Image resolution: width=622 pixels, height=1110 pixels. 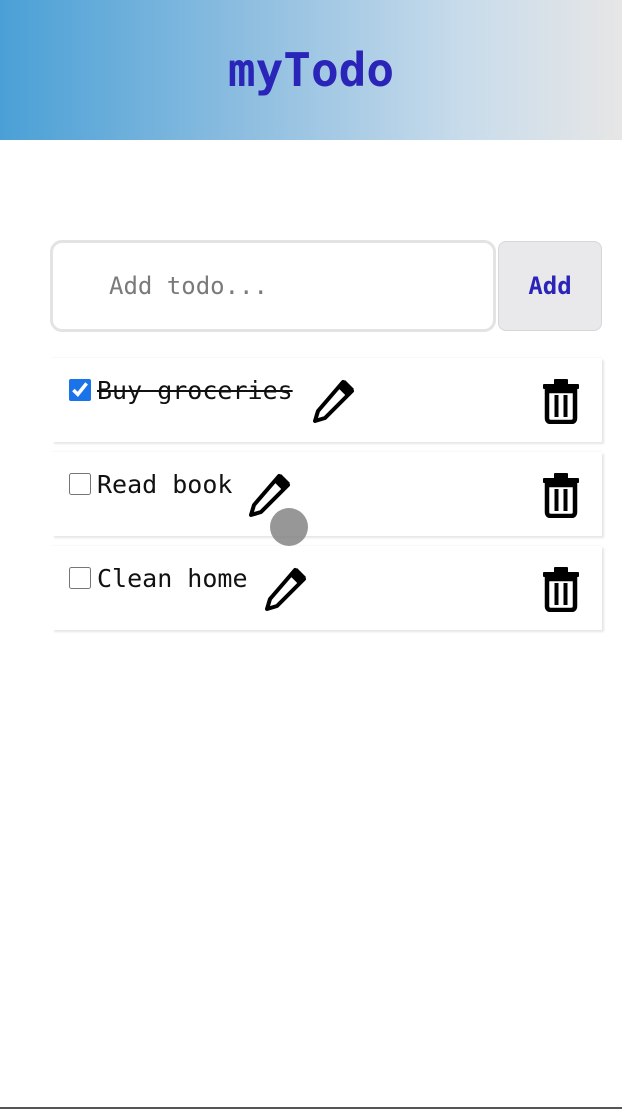 I want to click on app-title: myTodo, so click(x=311, y=70).